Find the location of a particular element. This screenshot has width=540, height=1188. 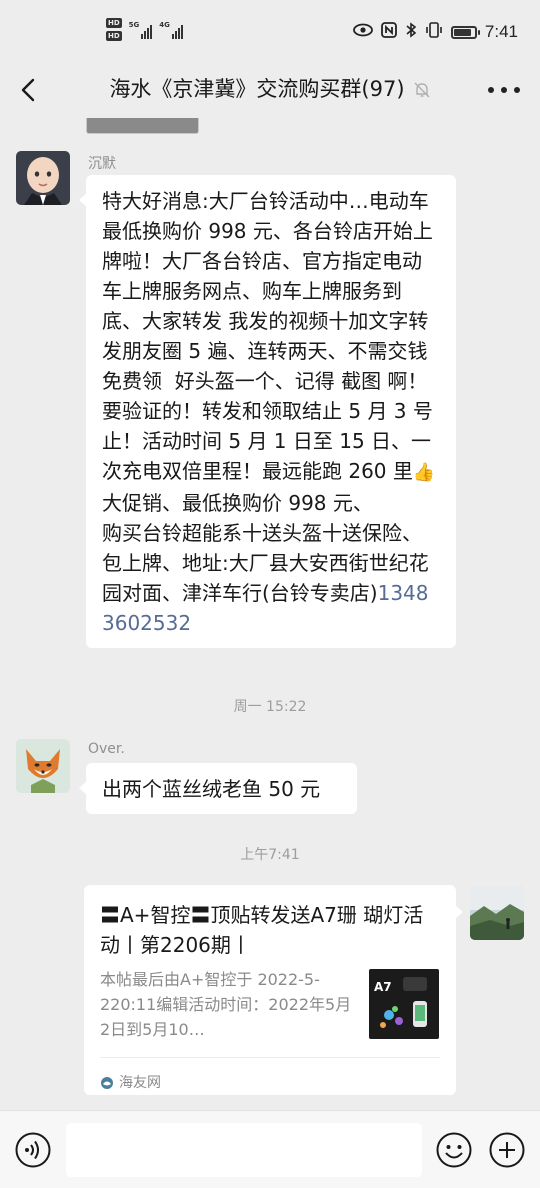

baby-avatar is located at coordinates (43, 178).